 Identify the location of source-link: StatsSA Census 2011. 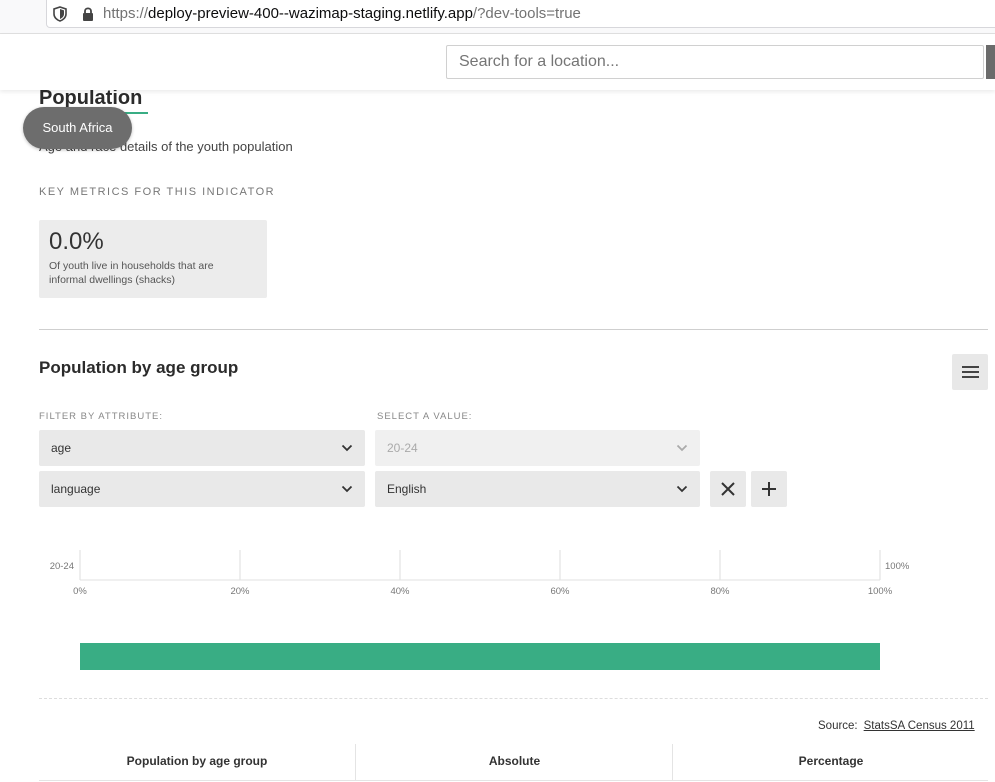
(919, 726).